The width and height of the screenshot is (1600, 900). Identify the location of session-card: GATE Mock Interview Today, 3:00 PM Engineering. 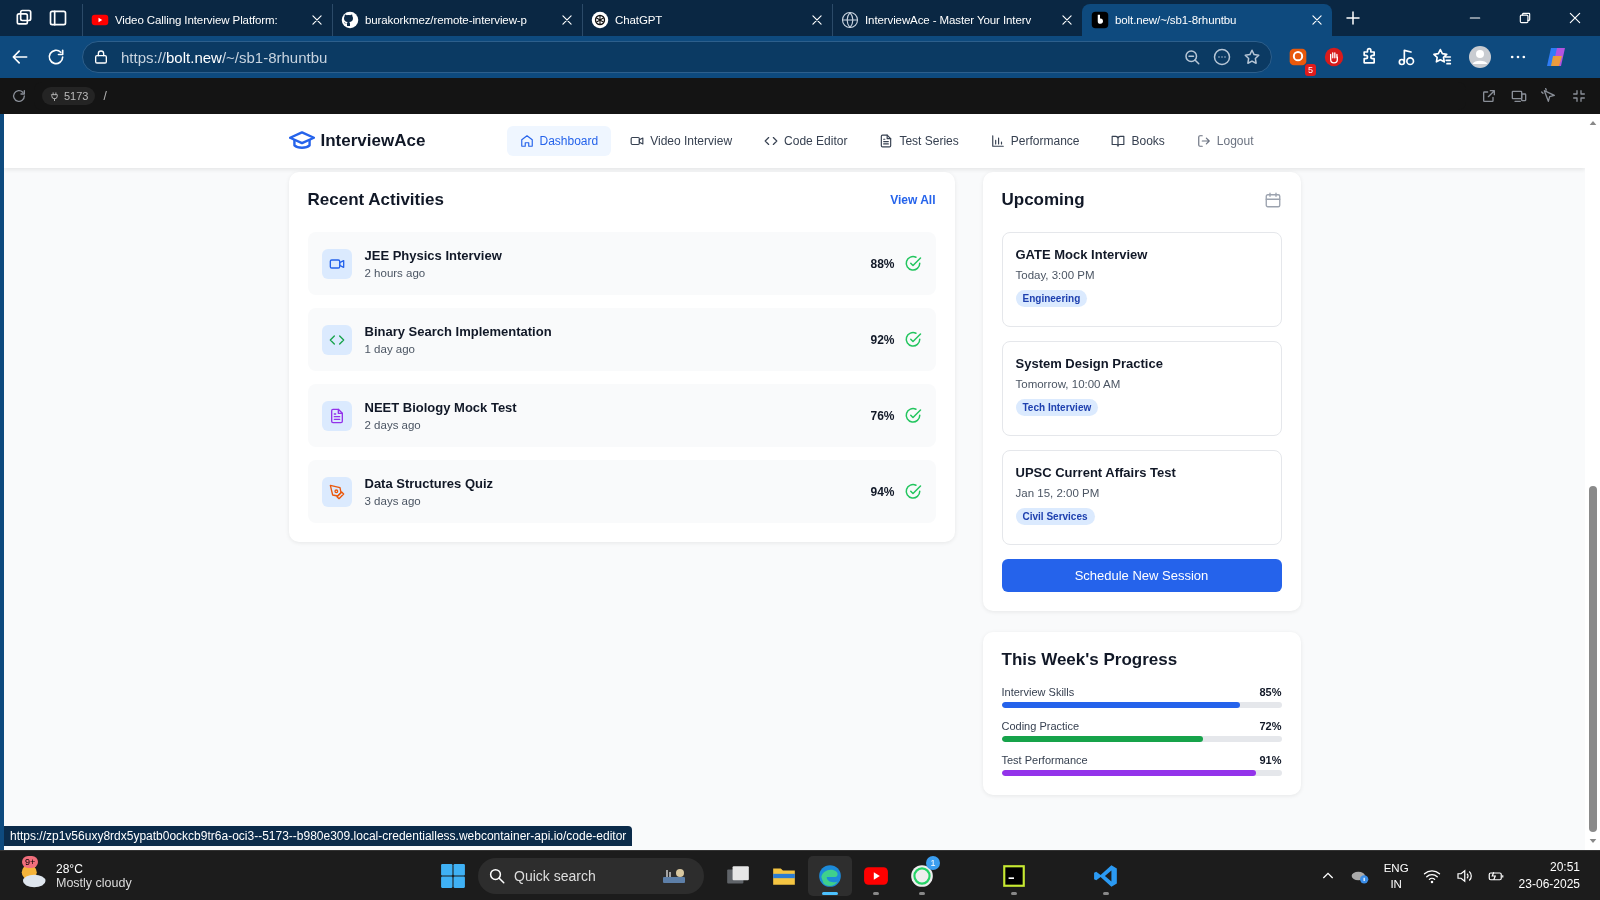
(1141, 279).